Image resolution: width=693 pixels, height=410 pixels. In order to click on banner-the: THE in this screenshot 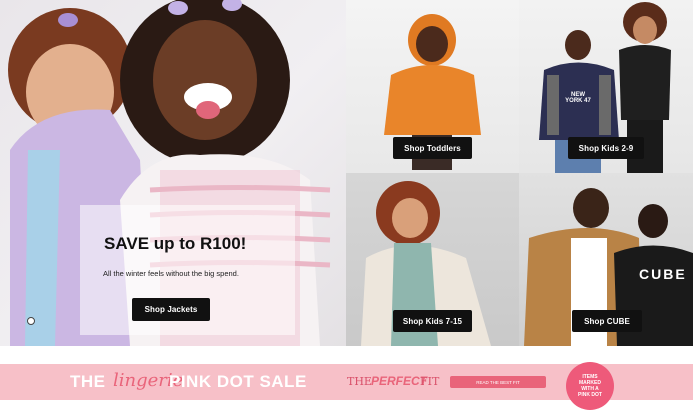, I will do `click(88, 381)`.